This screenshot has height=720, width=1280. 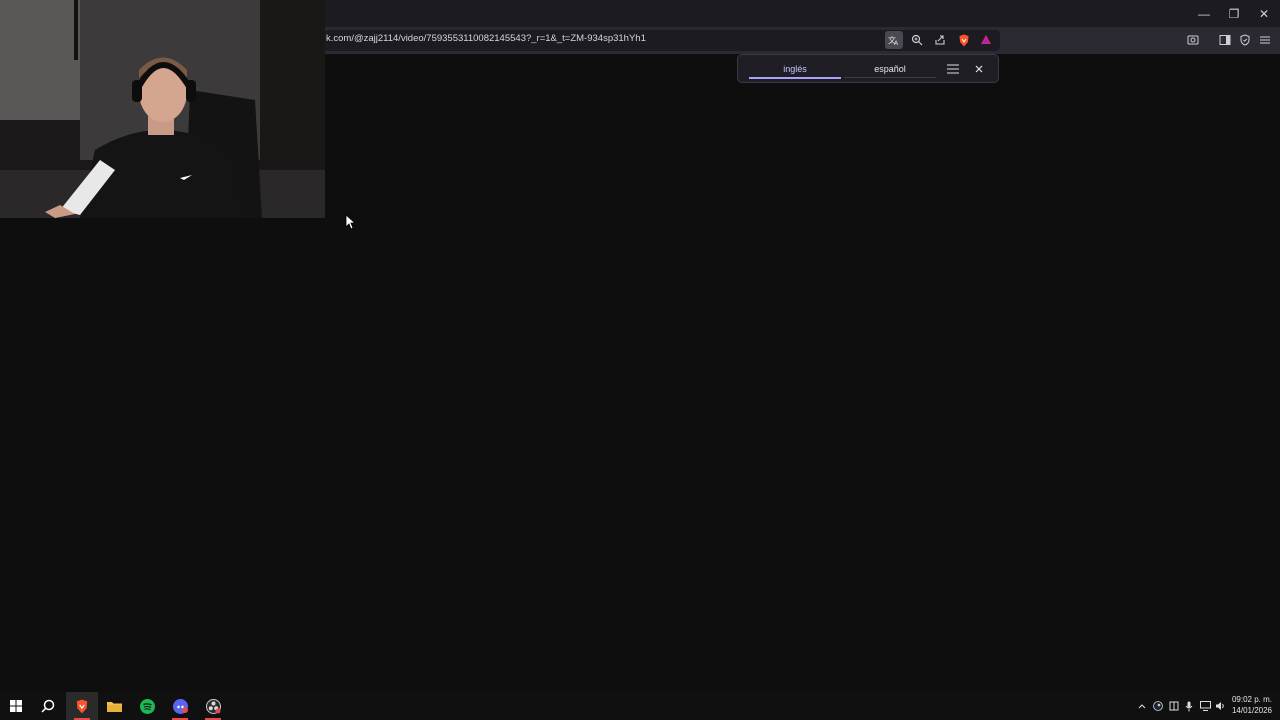 I want to click on taskbar-clock: 09:02 p. m. 14/01/2026, so click(x=1252, y=705).